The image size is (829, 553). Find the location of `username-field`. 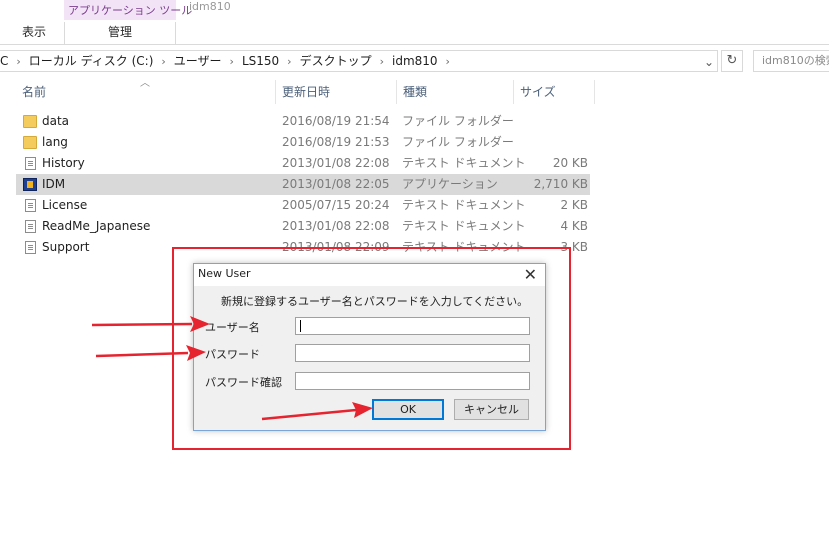

username-field is located at coordinates (412, 326).